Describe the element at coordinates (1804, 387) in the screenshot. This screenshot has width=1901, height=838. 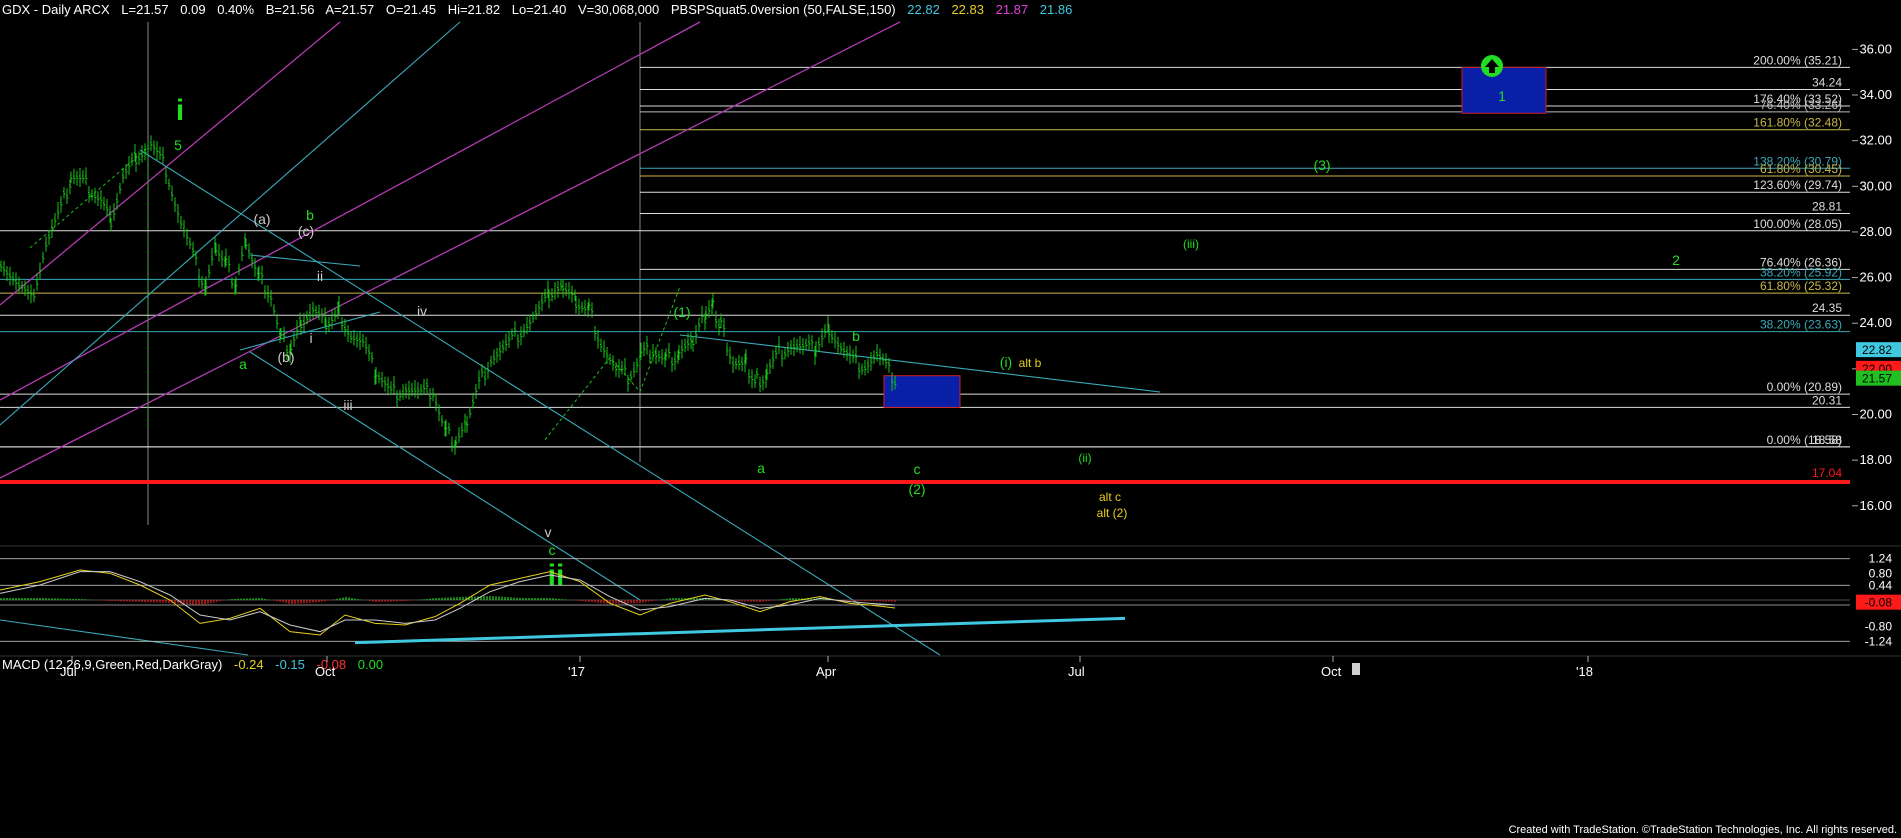
I see `fib-level-label: 0.00% (20.89)` at that location.